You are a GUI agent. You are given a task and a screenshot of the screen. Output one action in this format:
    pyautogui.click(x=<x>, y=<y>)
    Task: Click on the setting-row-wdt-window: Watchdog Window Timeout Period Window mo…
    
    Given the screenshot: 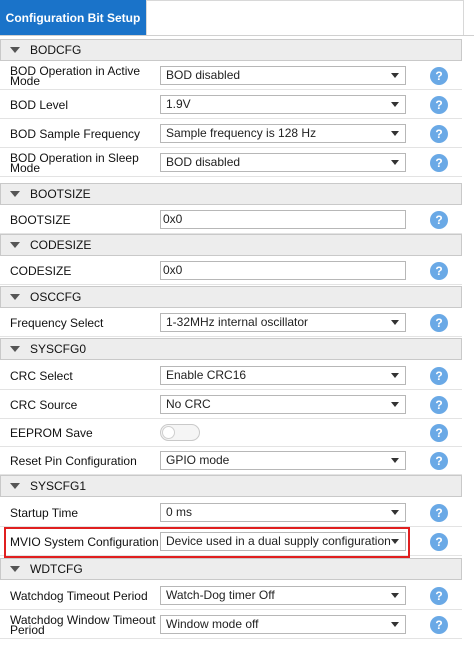 What is the action you would take?
    pyautogui.click(x=231, y=625)
    